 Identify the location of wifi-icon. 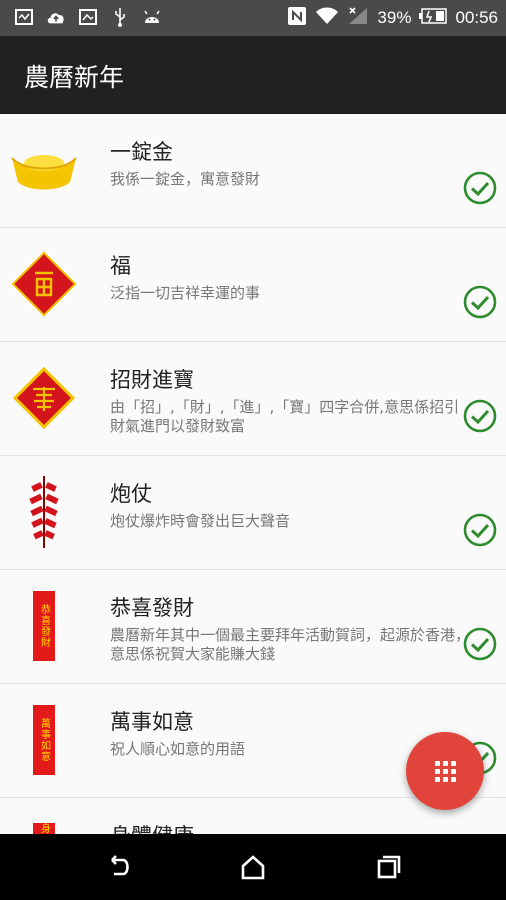
(327, 18).